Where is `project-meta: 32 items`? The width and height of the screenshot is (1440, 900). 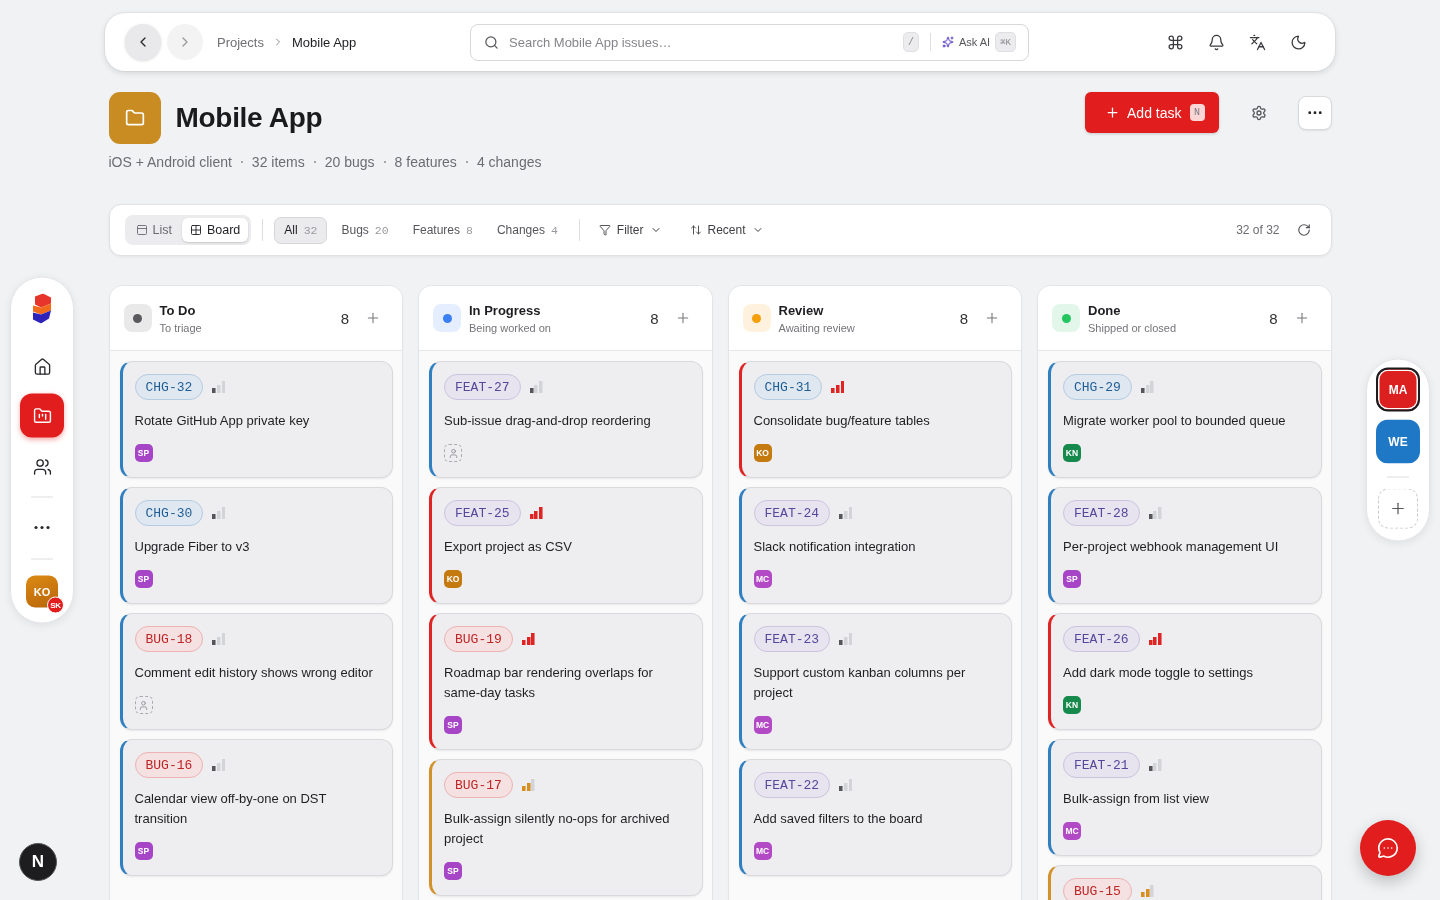
project-meta: 32 items is located at coordinates (278, 162).